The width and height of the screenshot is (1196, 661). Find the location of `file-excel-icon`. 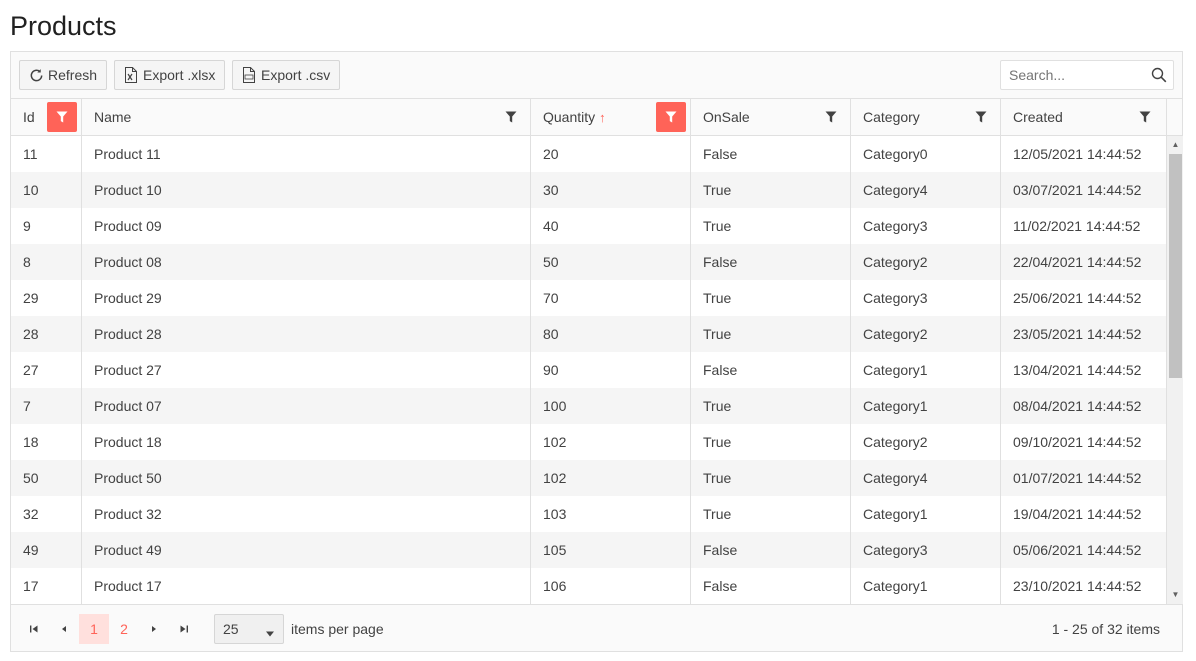

file-excel-icon is located at coordinates (131, 75).